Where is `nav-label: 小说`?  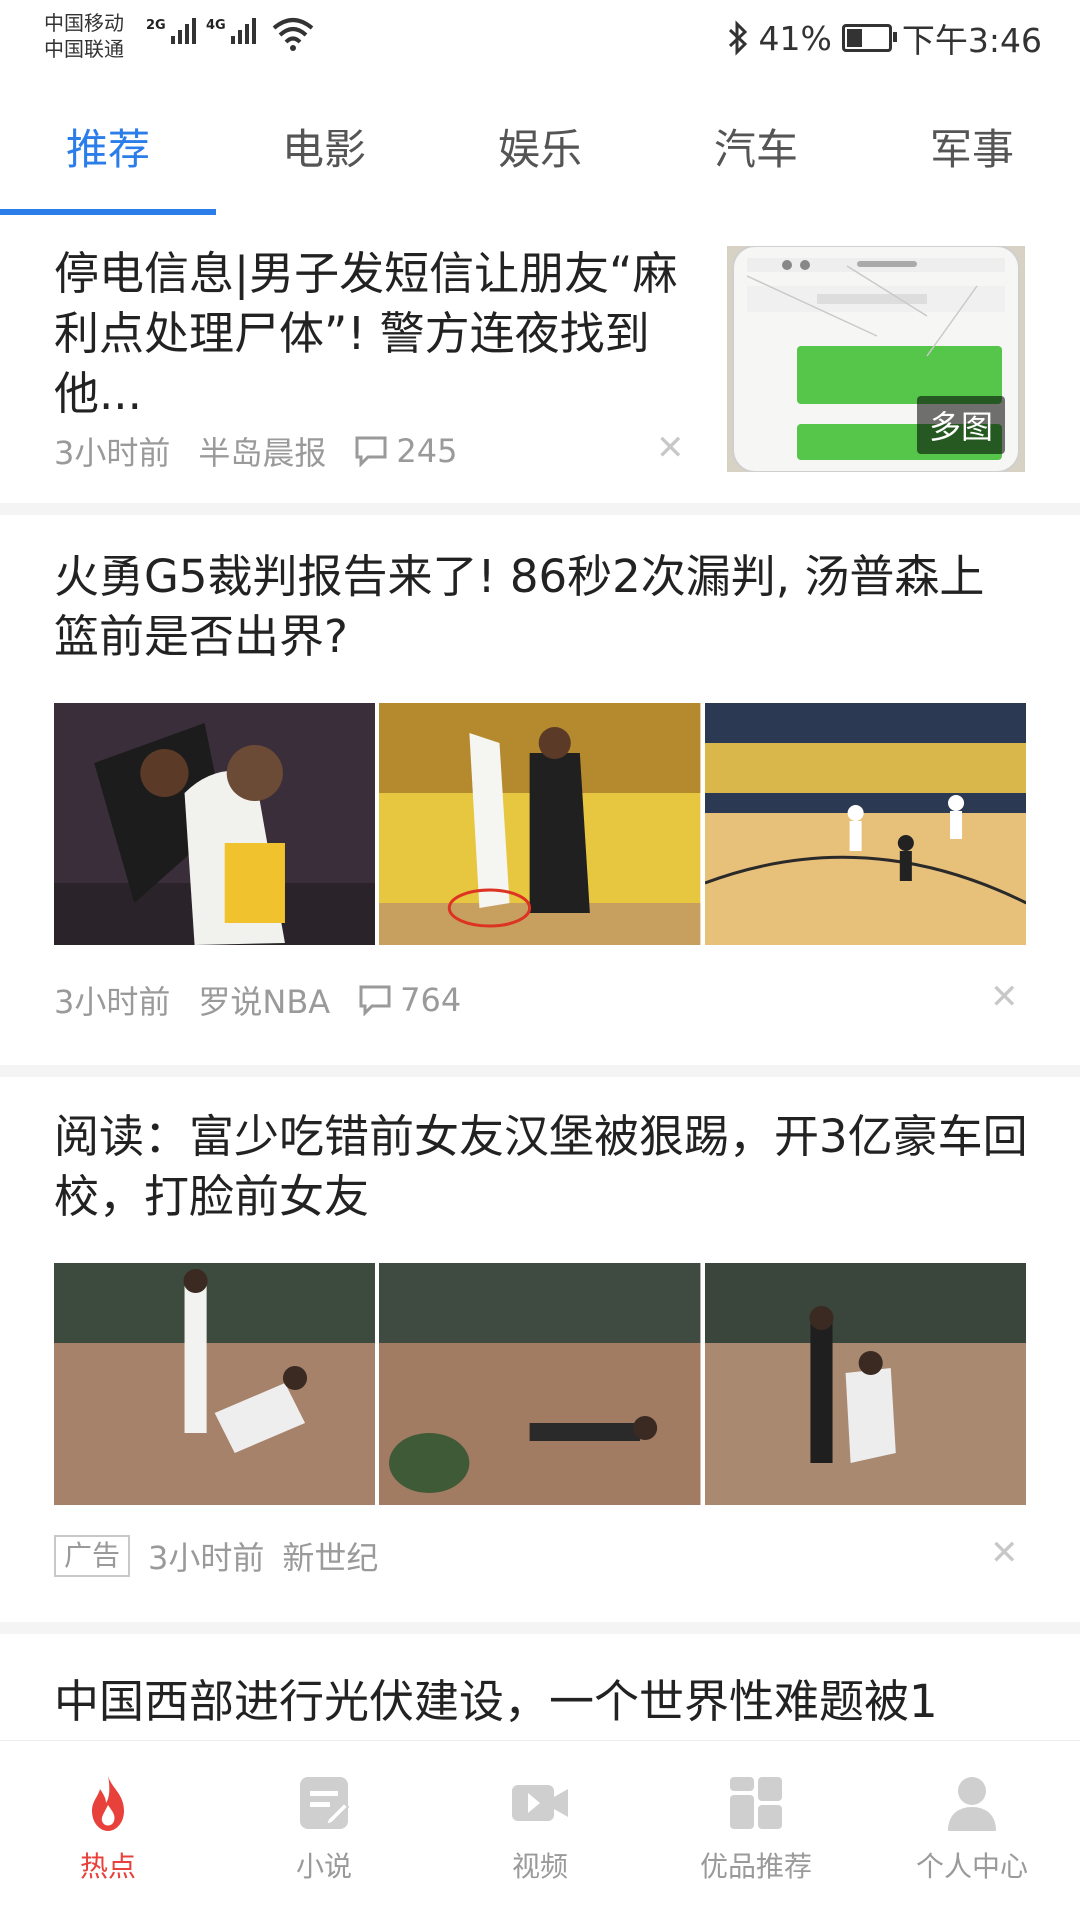
nav-label: 小说 is located at coordinates (323, 1866).